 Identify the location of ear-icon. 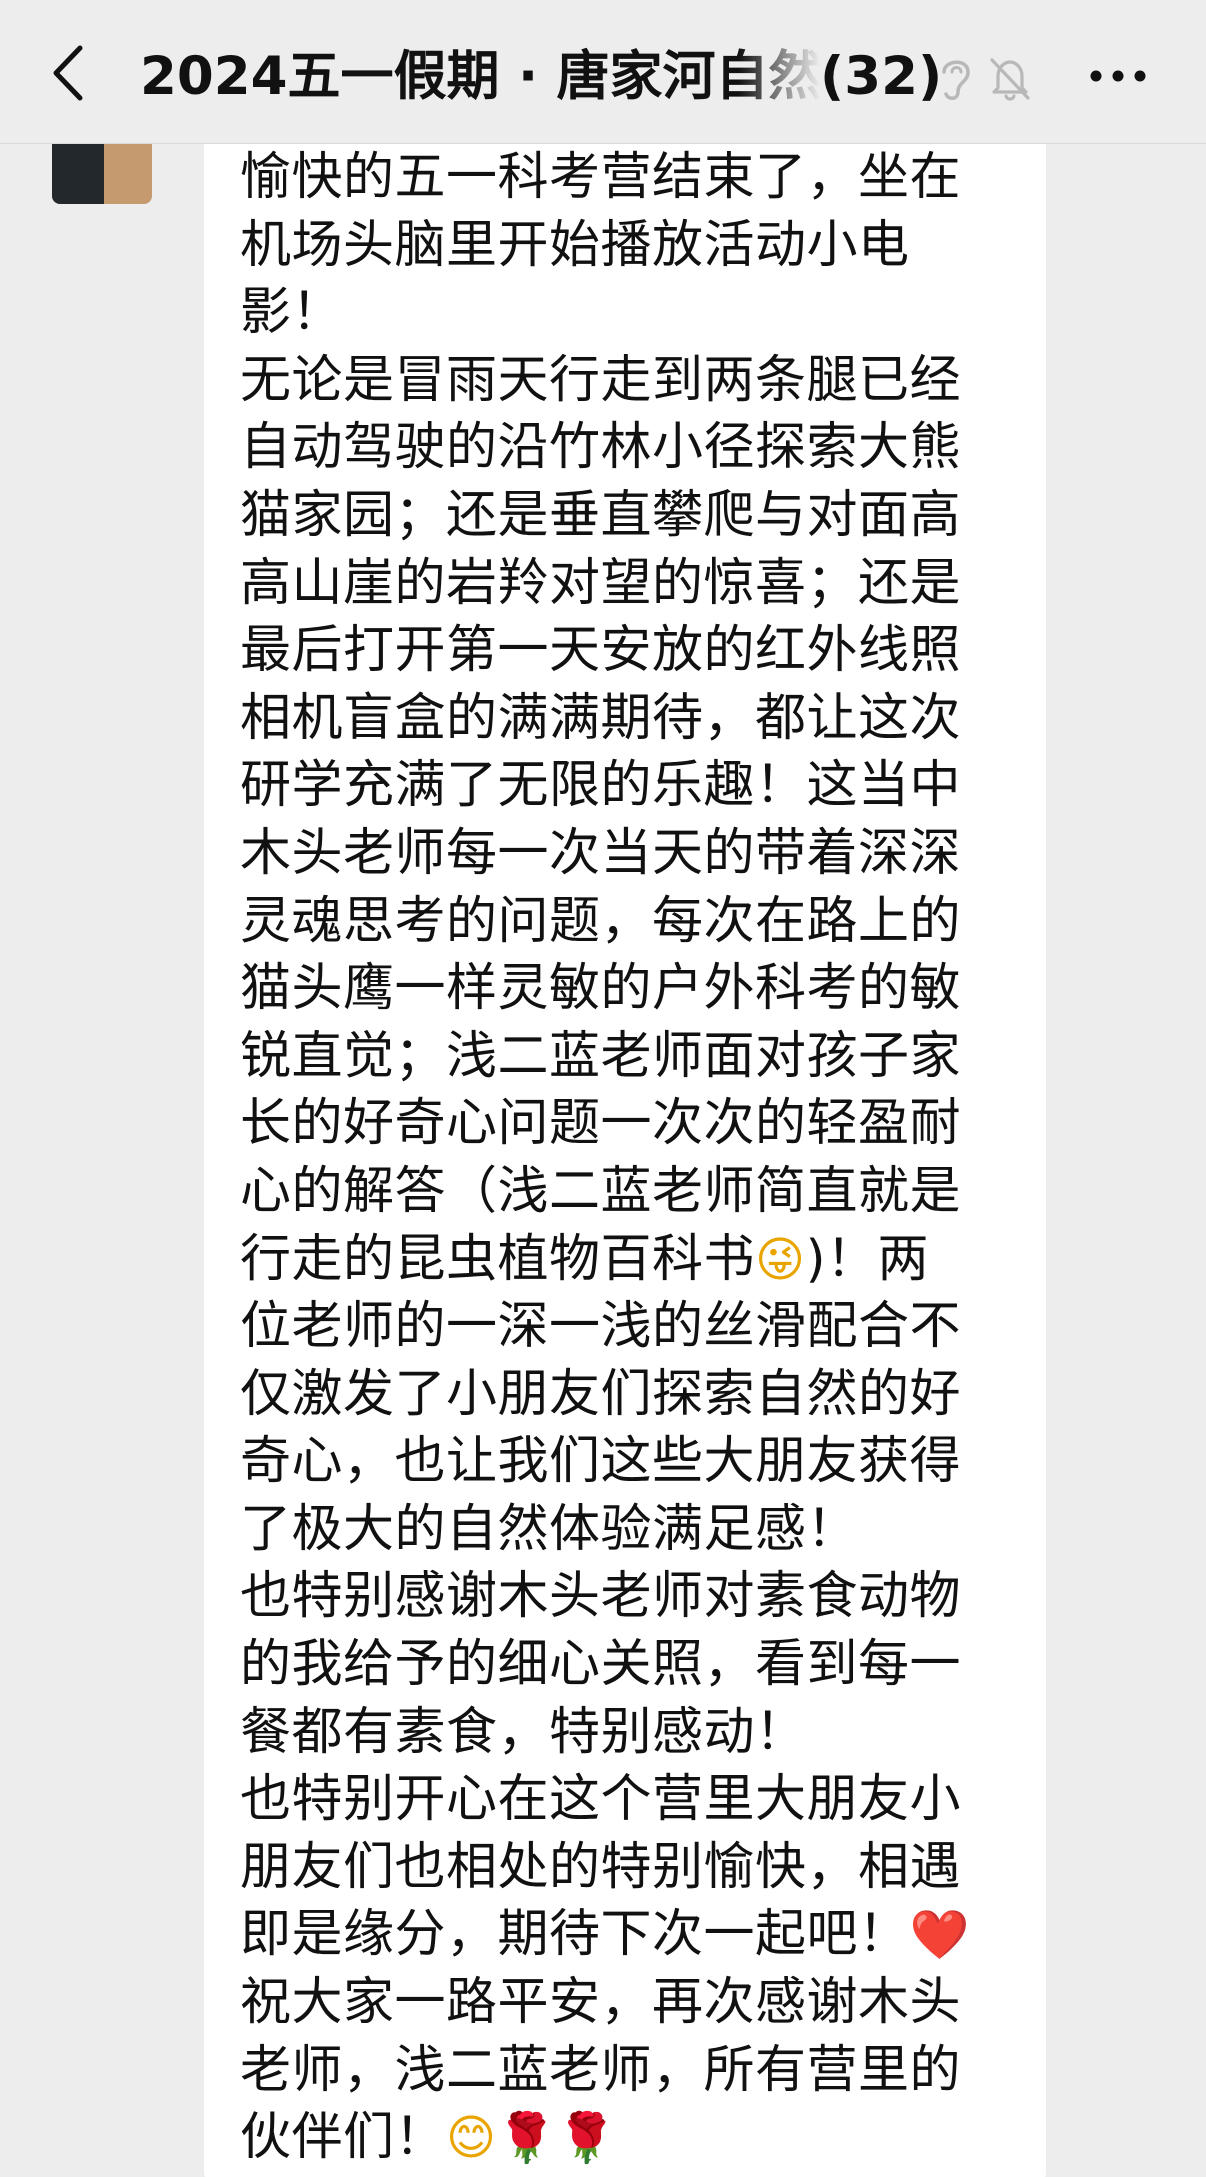
(956, 80).